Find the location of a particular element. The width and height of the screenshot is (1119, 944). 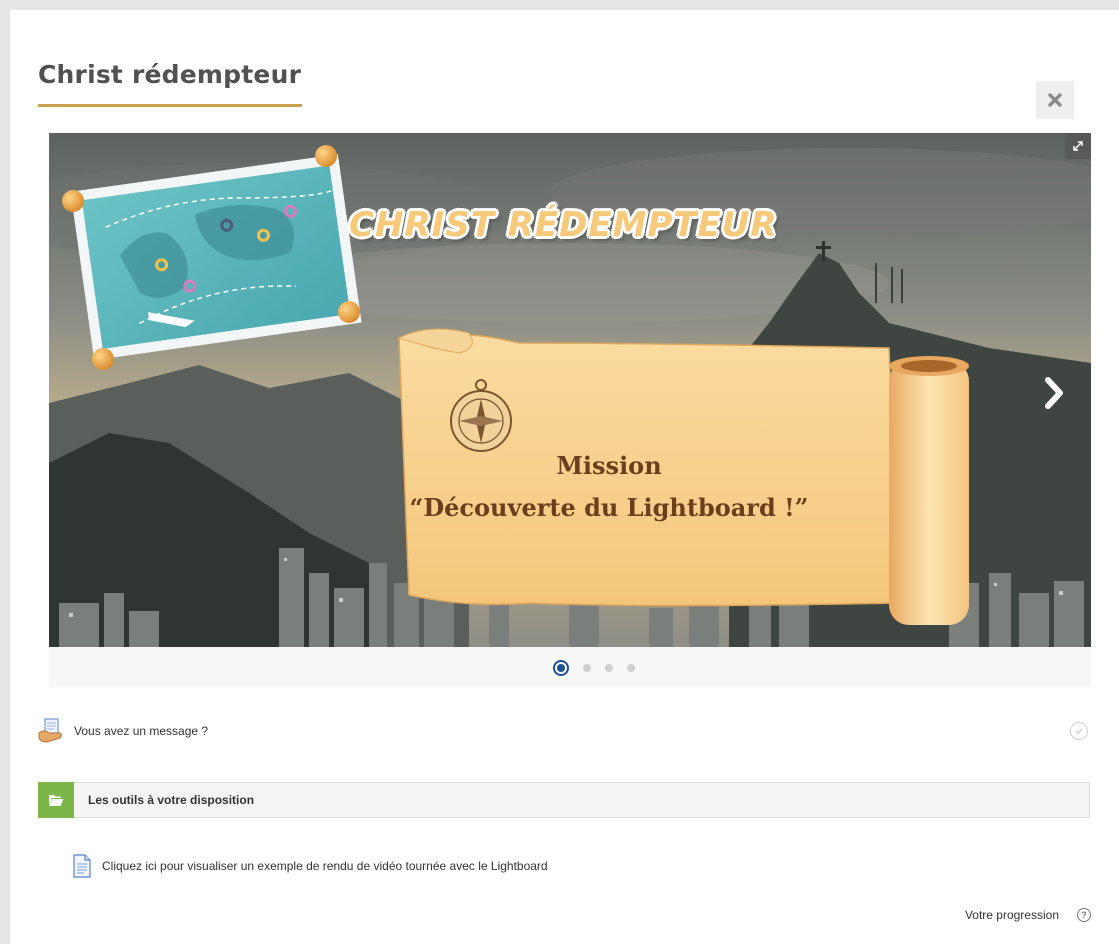

mission-subtitle: “Découverte du Lightboard !” is located at coordinates (609, 507).